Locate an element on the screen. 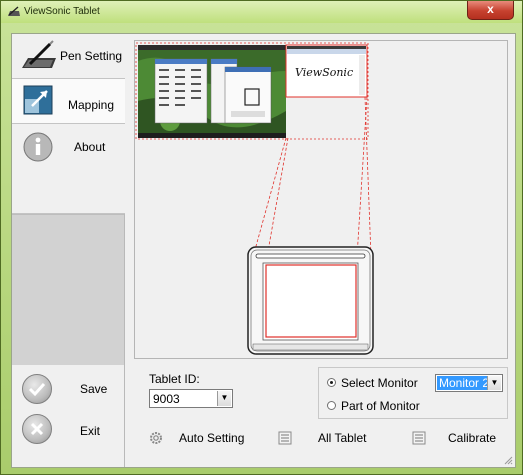 The image size is (523, 475). tablet-outline is located at coordinates (310, 300).